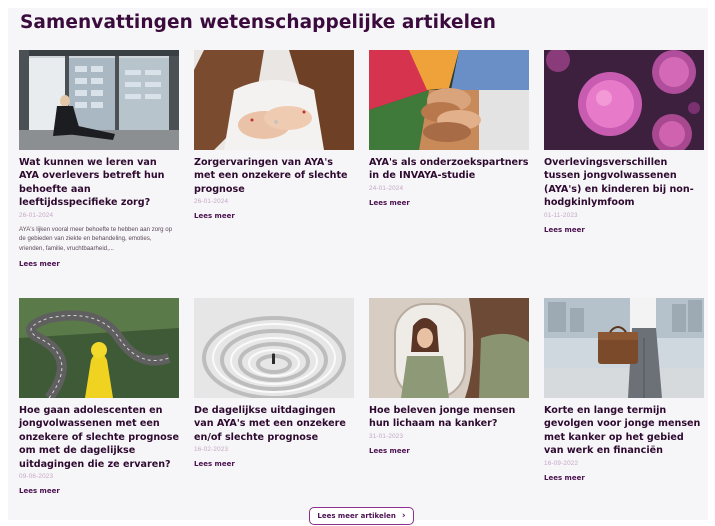  Describe the element at coordinates (449, 348) in the screenshot. I see `article-image-woman-mirror` at that location.